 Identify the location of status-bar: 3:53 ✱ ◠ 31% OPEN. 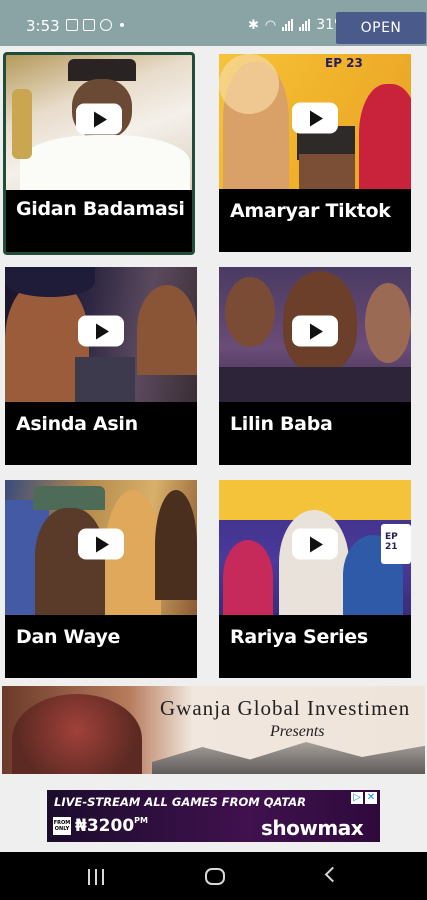
(213, 23).